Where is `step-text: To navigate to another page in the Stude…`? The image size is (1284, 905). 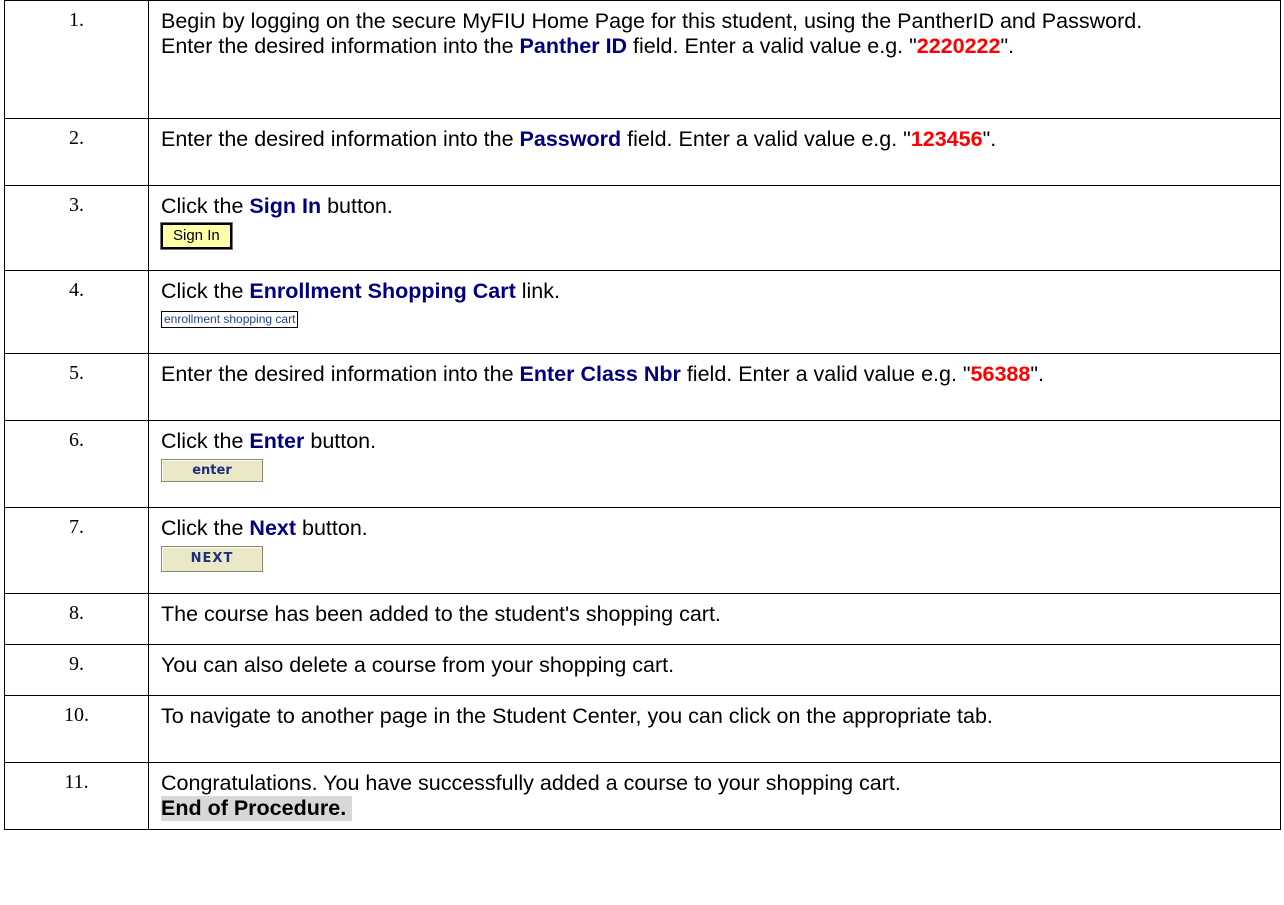 step-text: To navigate to another page in the Stude… is located at coordinates (714, 729).